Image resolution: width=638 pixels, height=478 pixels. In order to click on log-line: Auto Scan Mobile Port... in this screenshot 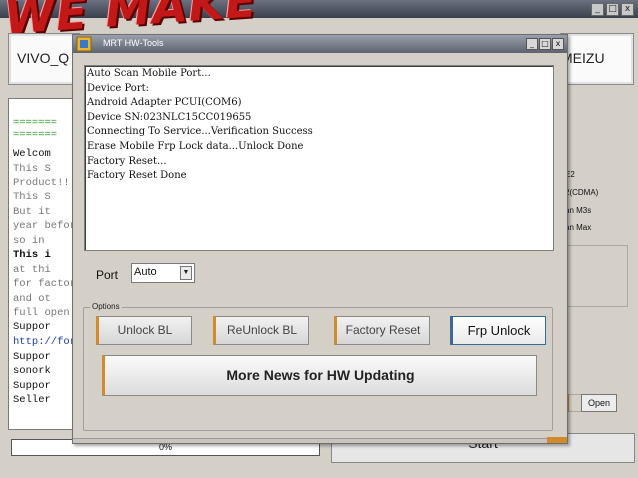, I will do `click(149, 73)`.